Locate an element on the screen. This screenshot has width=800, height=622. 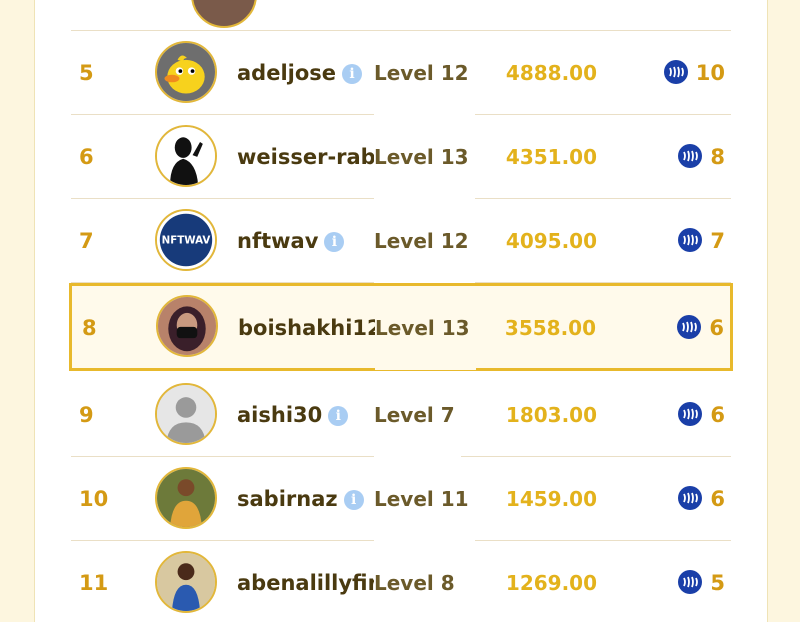
rank-number: 5 is located at coordinates (86, 73).